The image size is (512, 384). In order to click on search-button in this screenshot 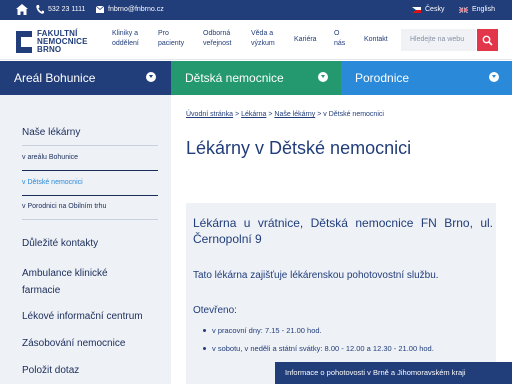, I will do `click(487, 40)`.